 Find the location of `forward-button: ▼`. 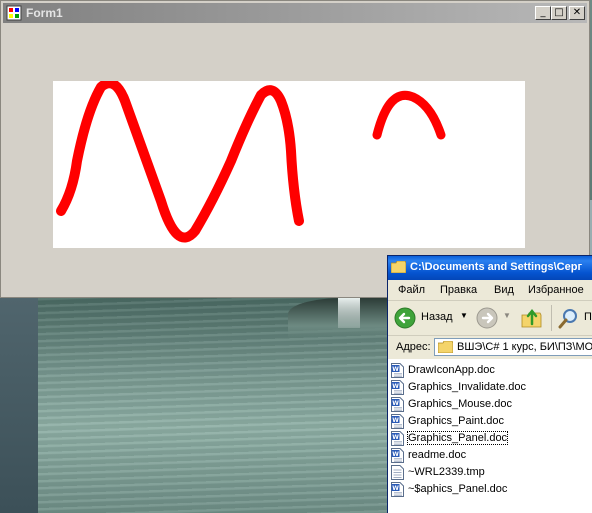

forward-button: ▼ is located at coordinates (494, 318).